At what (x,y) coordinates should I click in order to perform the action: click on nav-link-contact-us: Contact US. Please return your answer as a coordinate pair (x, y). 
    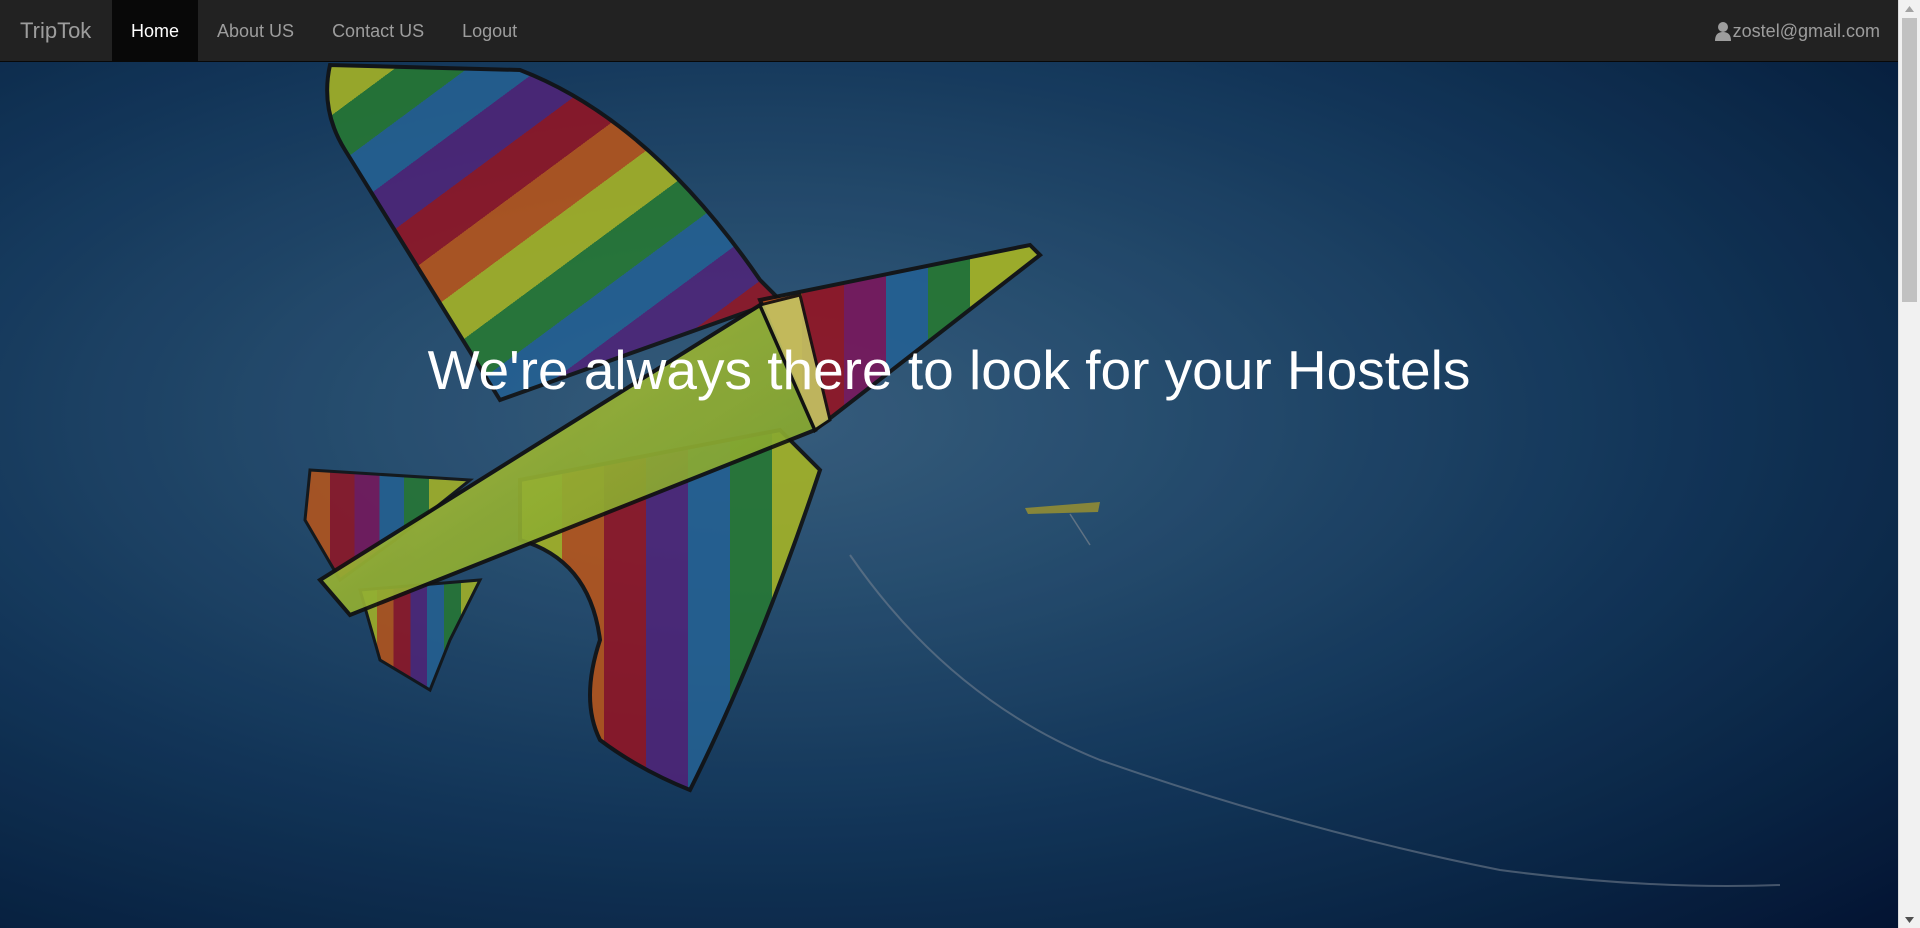
    Looking at the image, I should click on (378, 31).